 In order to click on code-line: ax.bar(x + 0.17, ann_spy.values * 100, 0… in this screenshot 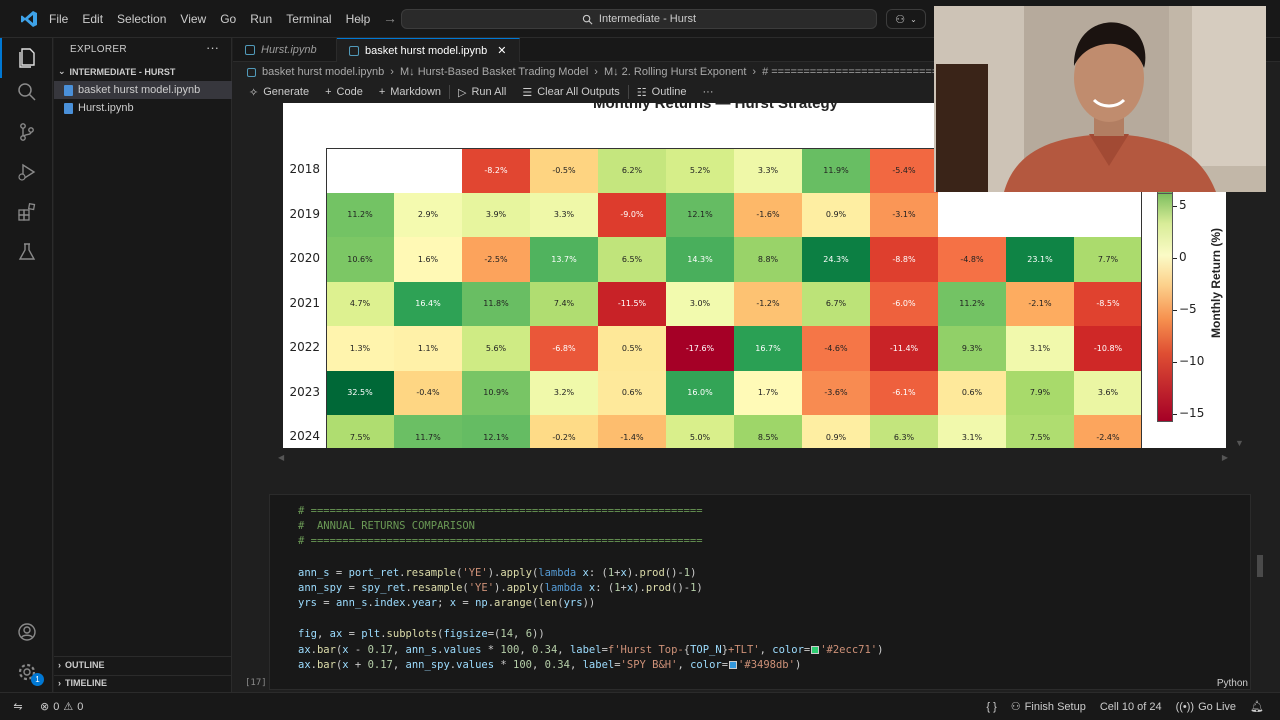, I will do `click(550, 665)`.